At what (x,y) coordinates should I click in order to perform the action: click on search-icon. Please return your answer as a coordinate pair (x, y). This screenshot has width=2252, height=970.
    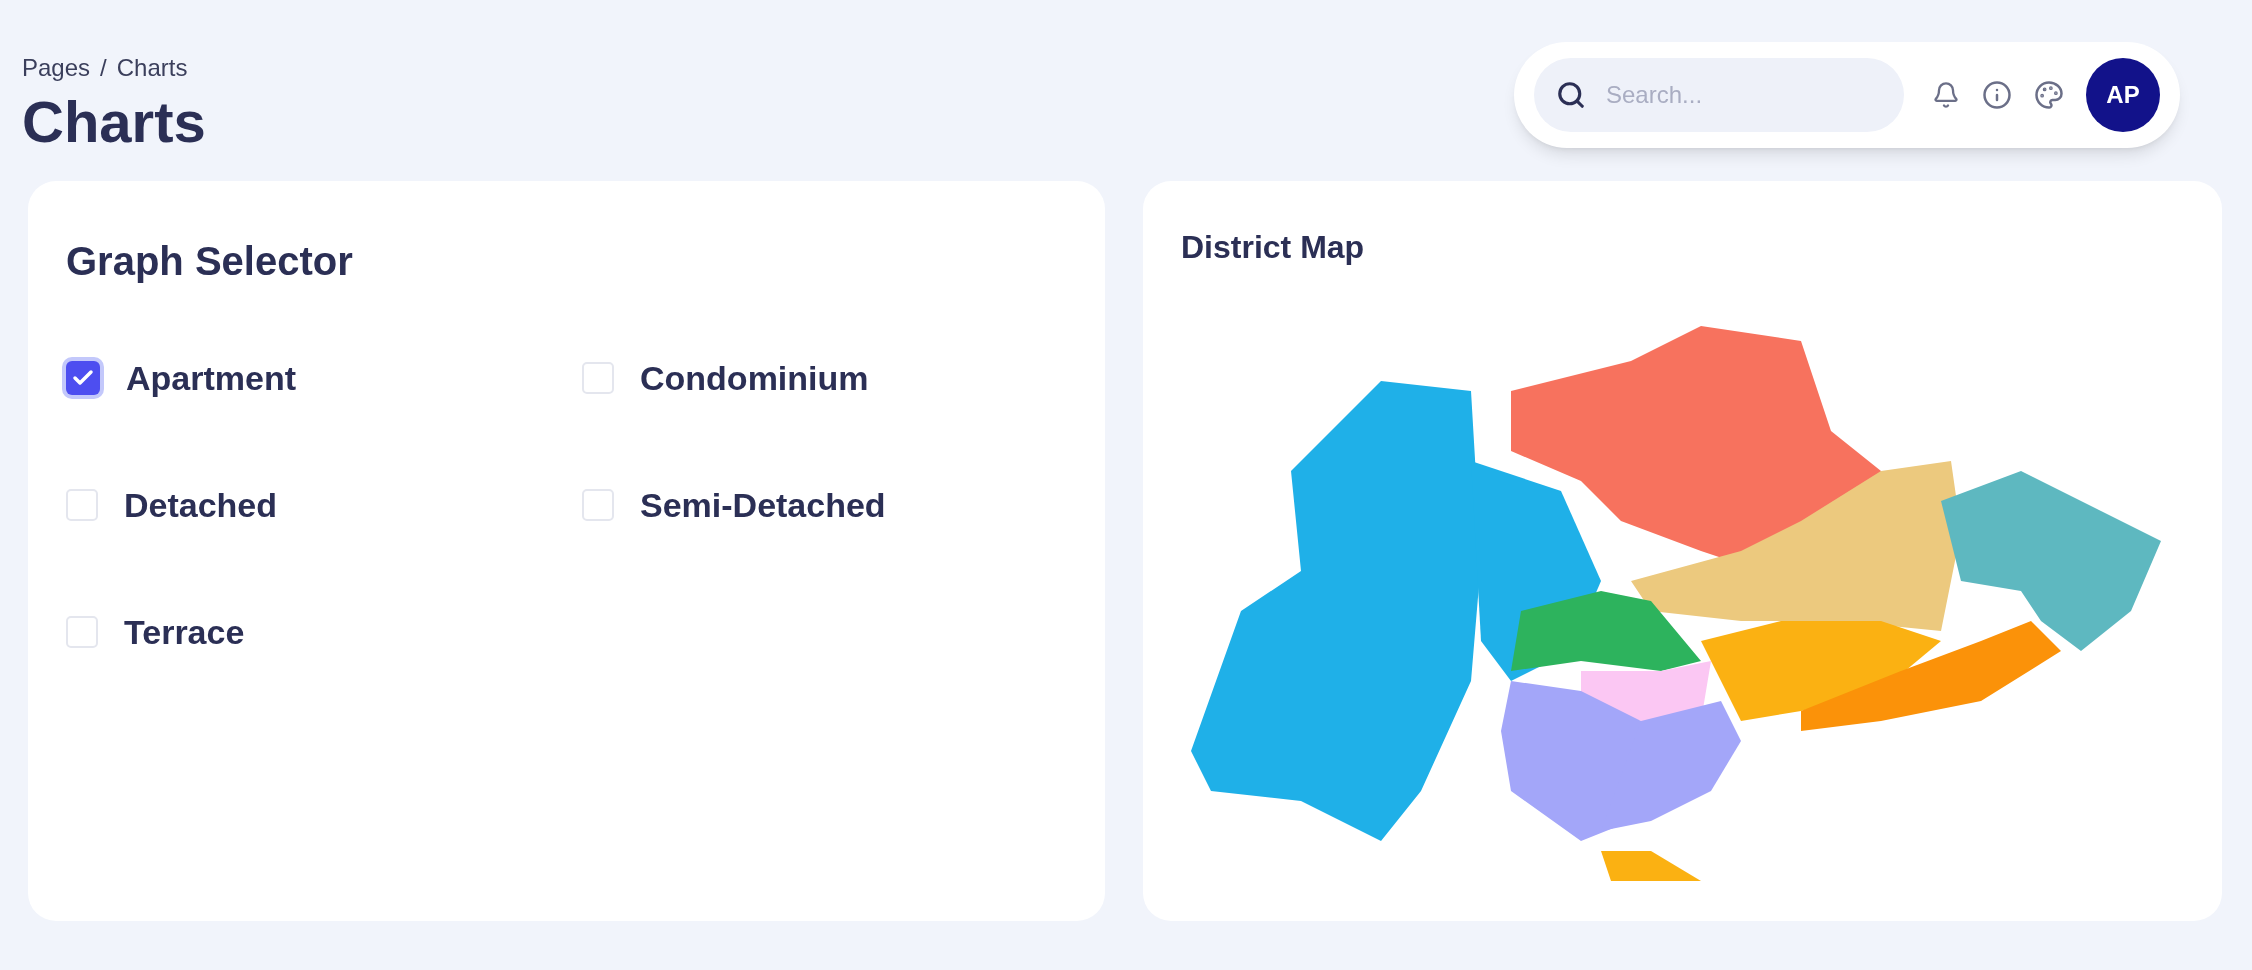
    Looking at the image, I should click on (1571, 95).